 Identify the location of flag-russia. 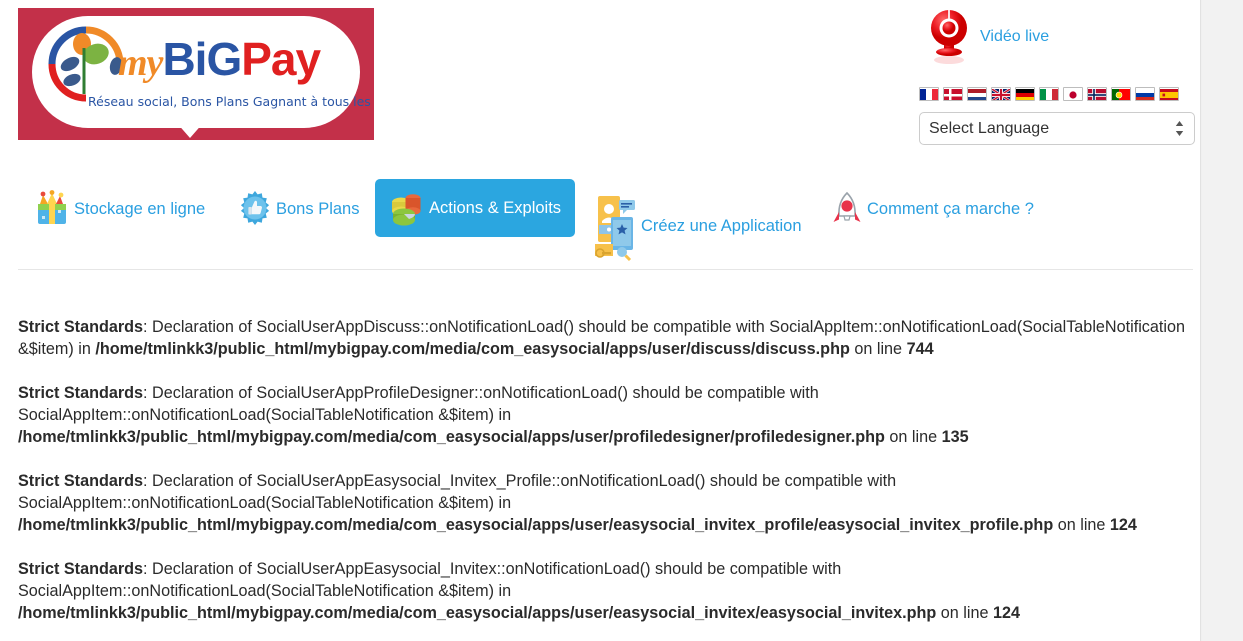
(1145, 94).